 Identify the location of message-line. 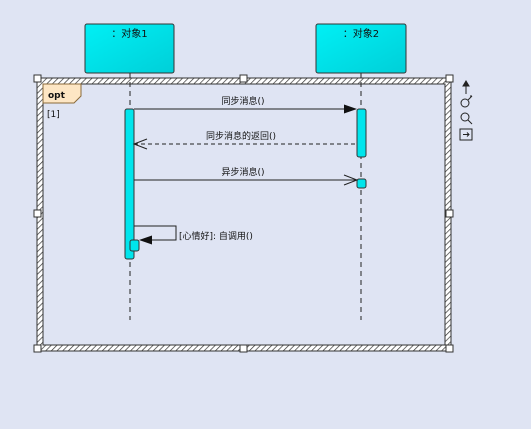
(155, 233).